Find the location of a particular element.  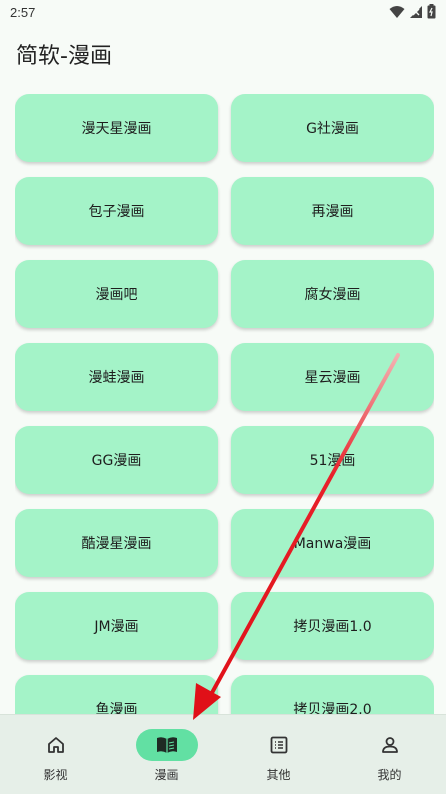

bottom-navigation: 影视 漫画 其他 我的 is located at coordinates (223, 754).